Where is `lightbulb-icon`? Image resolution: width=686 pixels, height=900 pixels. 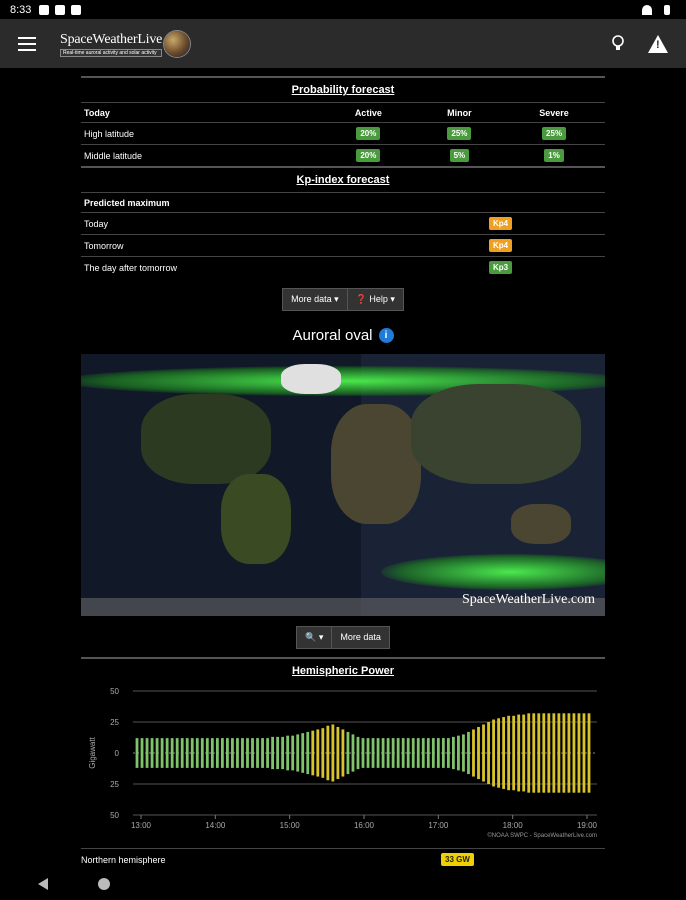 lightbulb-icon is located at coordinates (618, 43).